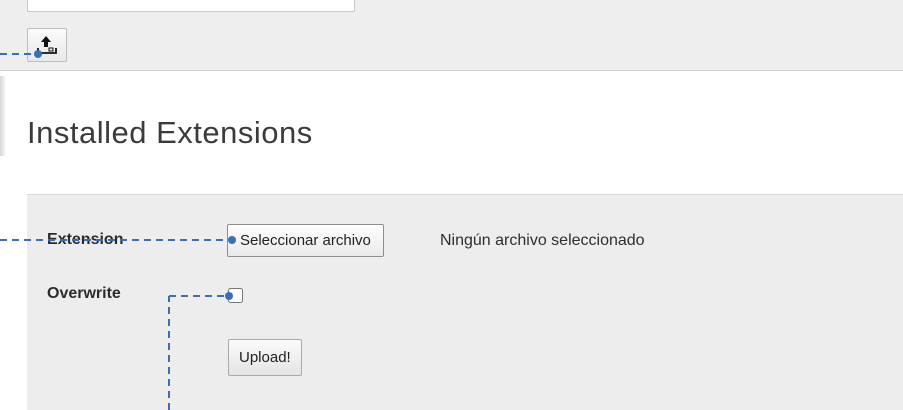 This screenshot has width=903, height=410. What do you see at coordinates (305, 240) in the screenshot?
I see `select-file-button: Seleccionar archivo` at bounding box center [305, 240].